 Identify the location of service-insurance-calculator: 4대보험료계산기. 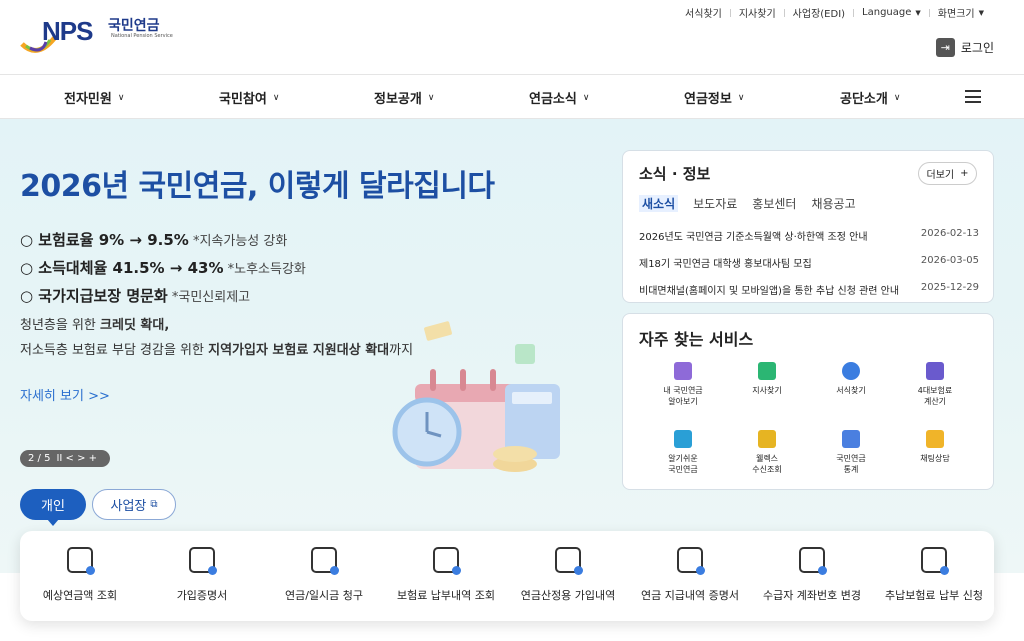
(935, 384).